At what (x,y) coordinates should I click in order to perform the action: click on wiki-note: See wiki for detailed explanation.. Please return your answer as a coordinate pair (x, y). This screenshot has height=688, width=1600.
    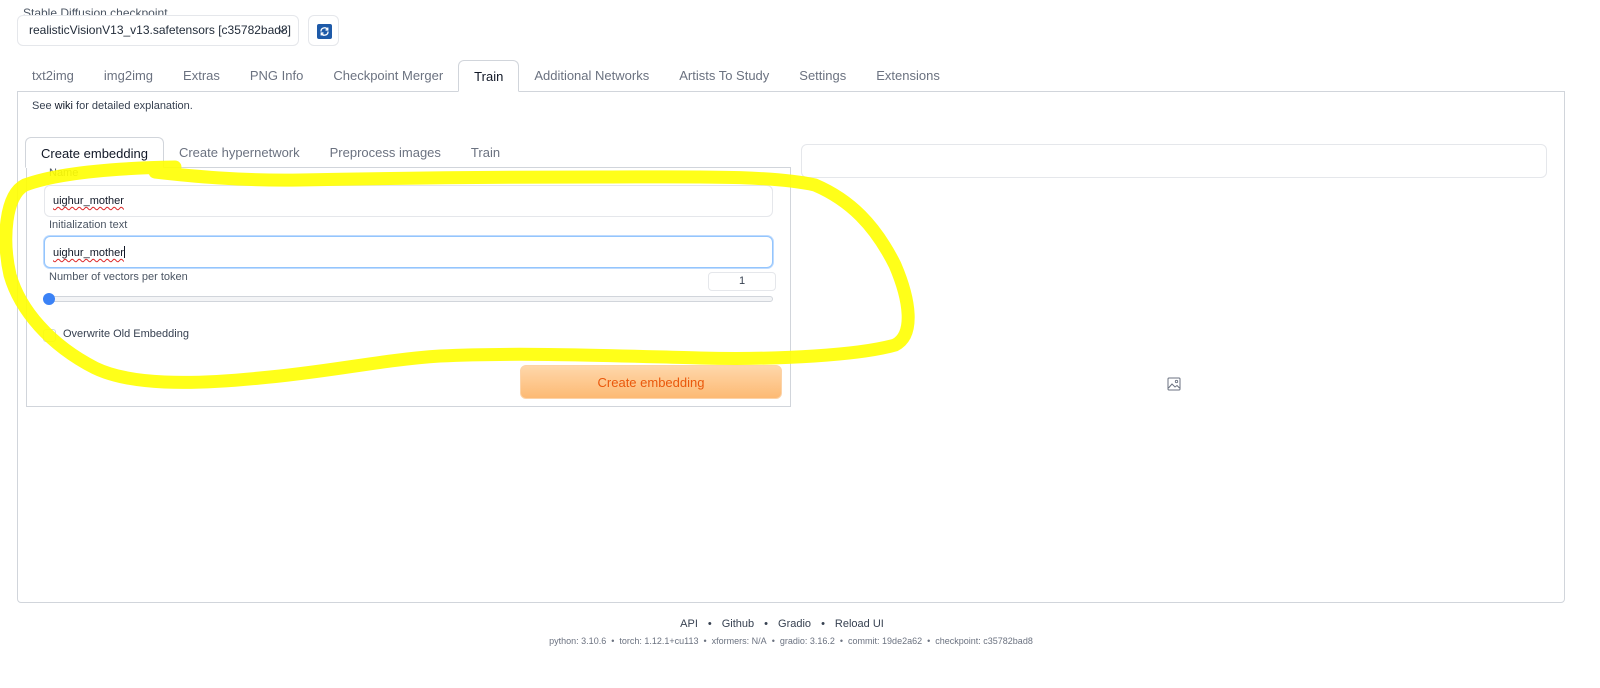
    Looking at the image, I should click on (112, 106).